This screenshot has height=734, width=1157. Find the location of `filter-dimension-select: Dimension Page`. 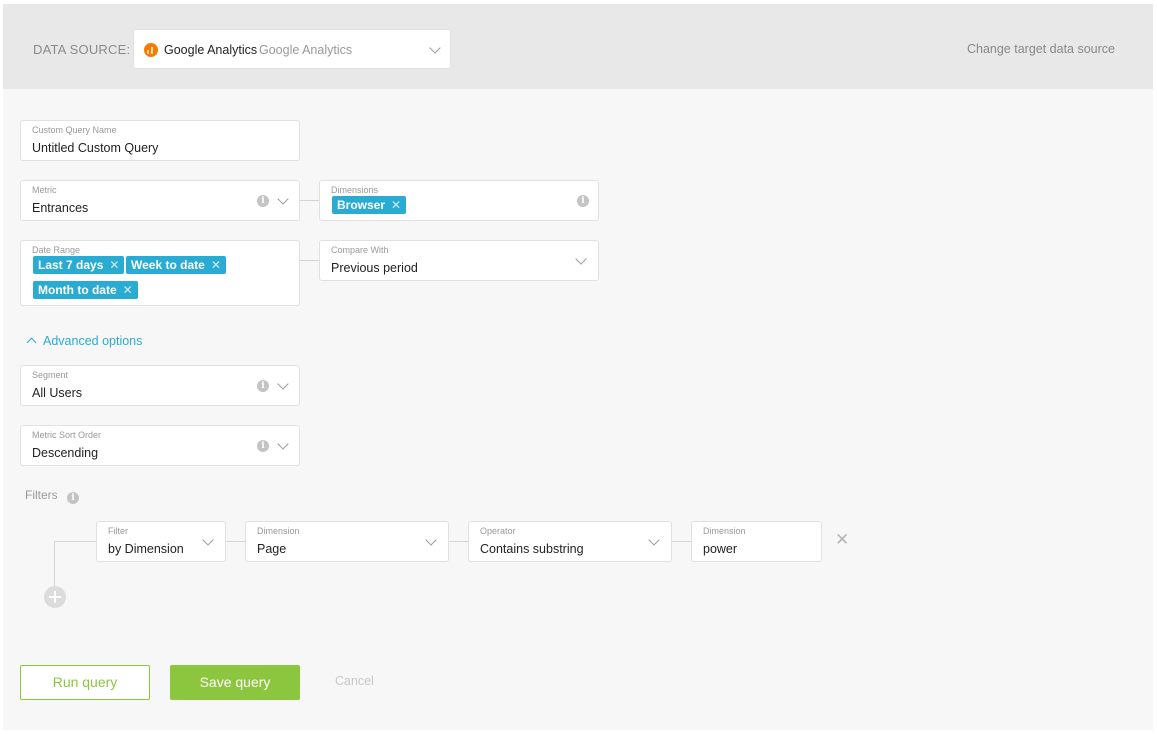

filter-dimension-select: Dimension Page is located at coordinates (347, 541).